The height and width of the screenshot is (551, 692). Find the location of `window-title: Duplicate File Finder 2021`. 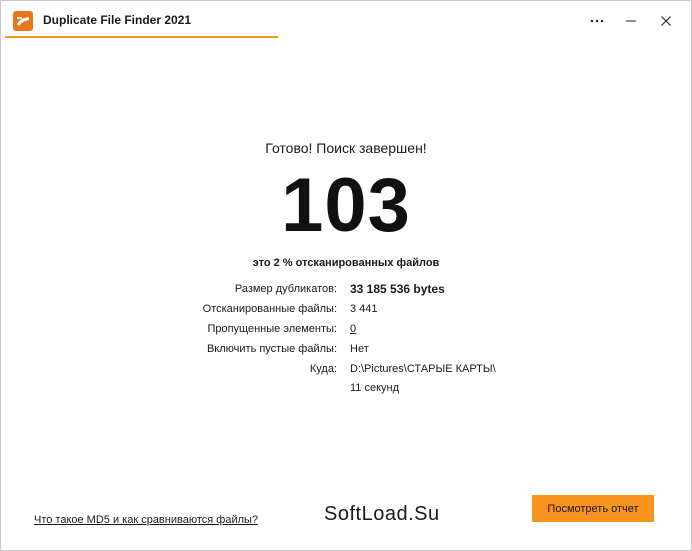

window-title: Duplicate File Finder 2021 is located at coordinates (117, 20).